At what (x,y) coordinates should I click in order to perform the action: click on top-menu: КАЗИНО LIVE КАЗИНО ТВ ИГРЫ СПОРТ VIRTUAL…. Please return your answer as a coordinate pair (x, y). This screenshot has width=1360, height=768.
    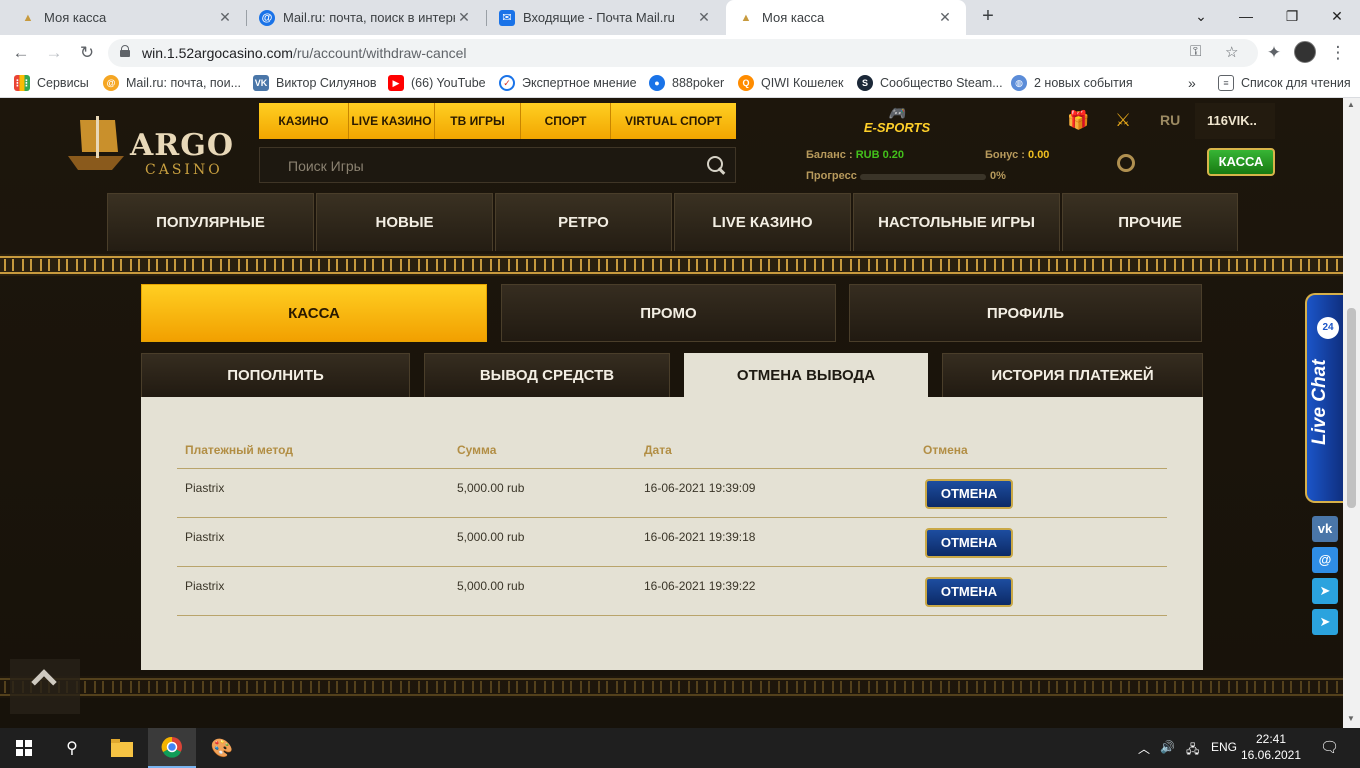
    Looking at the image, I should click on (497, 121).